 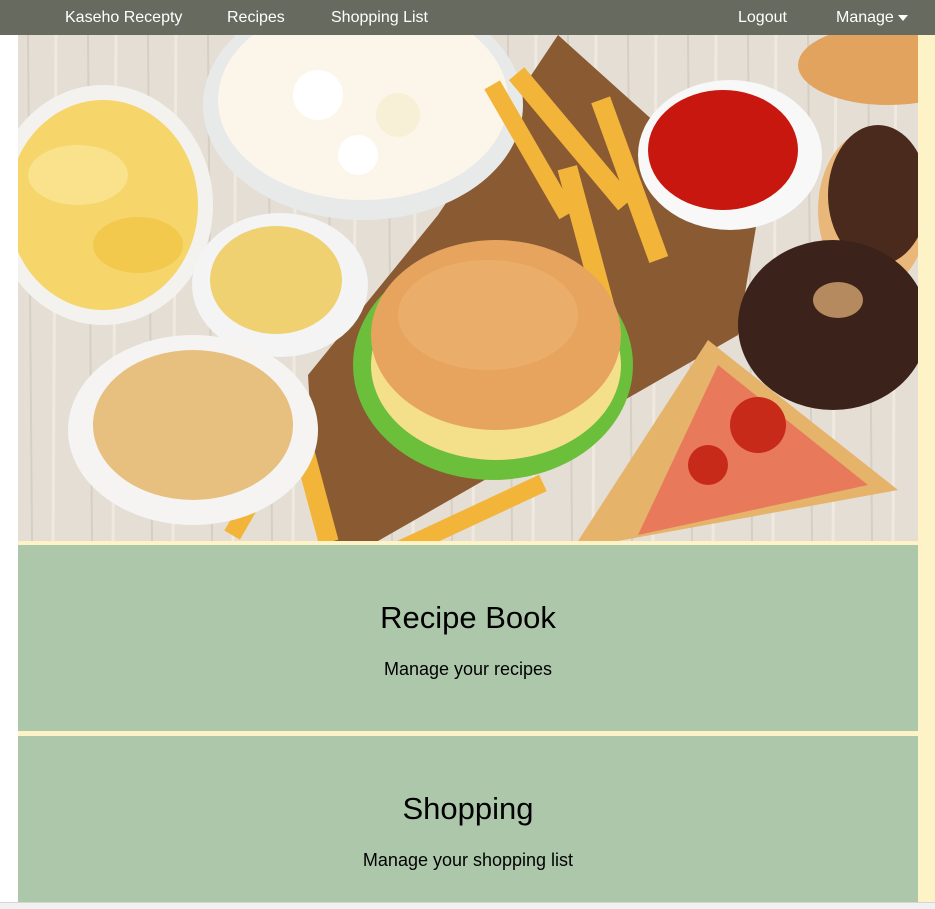 I want to click on right-margin, so click(x=926, y=469).